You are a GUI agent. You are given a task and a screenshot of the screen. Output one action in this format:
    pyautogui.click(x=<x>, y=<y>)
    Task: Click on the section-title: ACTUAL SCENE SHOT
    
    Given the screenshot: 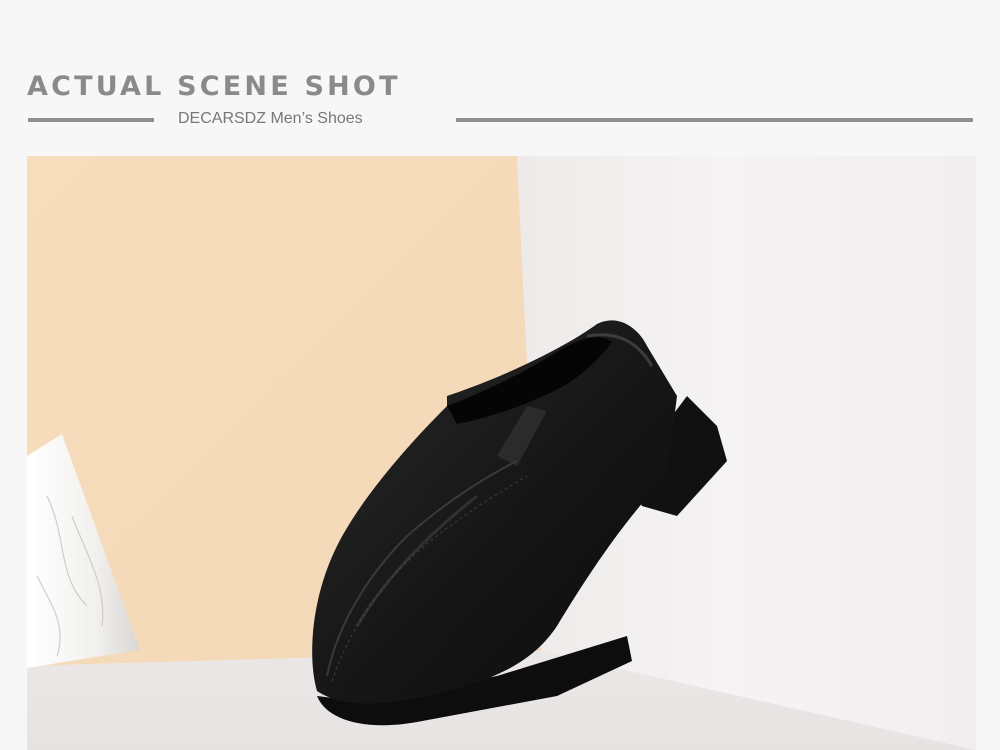 What is the action you would take?
    pyautogui.click(x=214, y=86)
    